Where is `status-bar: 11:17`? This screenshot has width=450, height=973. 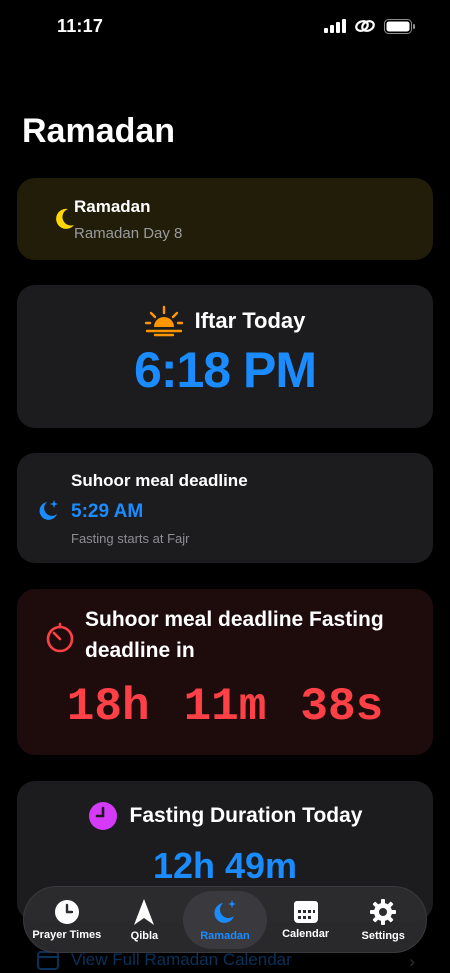 status-bar: 11:17 is located at coordinates (225, 27).